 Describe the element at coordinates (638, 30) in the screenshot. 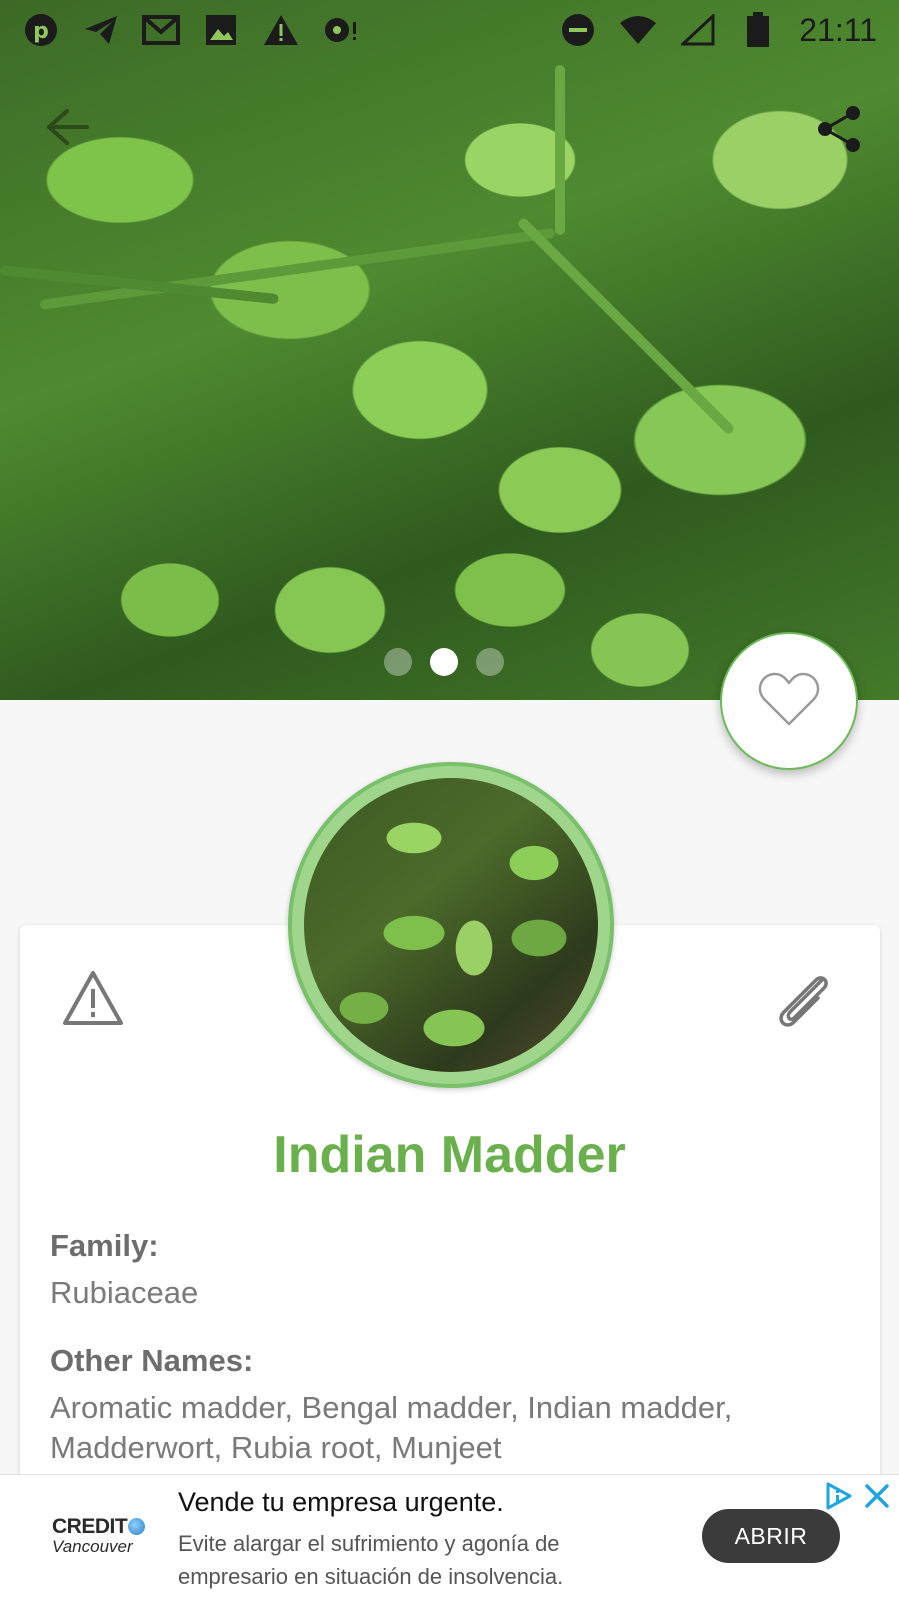

I see `wifi-icon` at that location.